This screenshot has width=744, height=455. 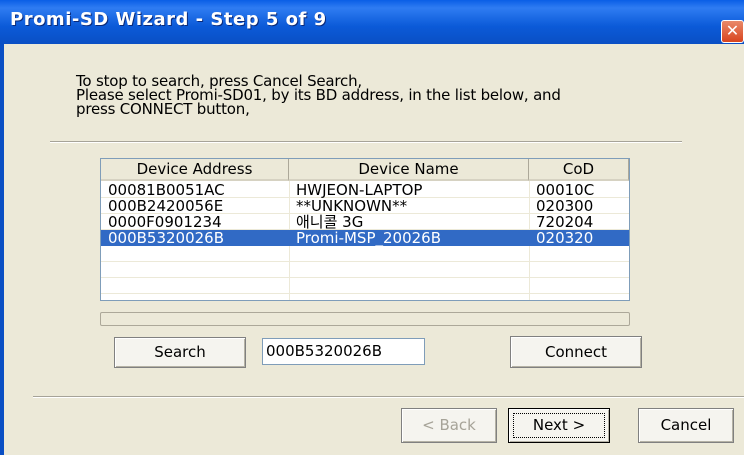 What do you see at coordinates (579, 170) in the screenshot?
I see `column-header-cod: CoD` at bounding box center [579, 170].